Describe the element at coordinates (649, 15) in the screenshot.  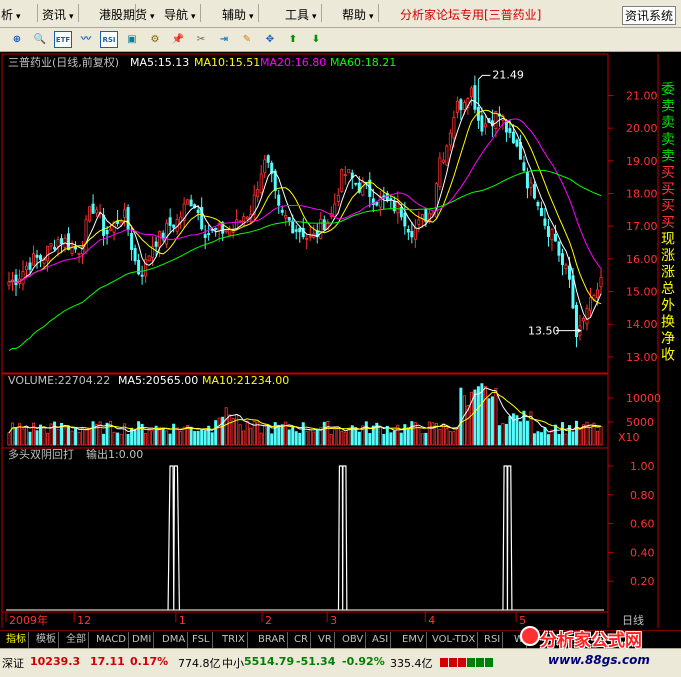
I see `info-system-button: 资讯系统` at that location.